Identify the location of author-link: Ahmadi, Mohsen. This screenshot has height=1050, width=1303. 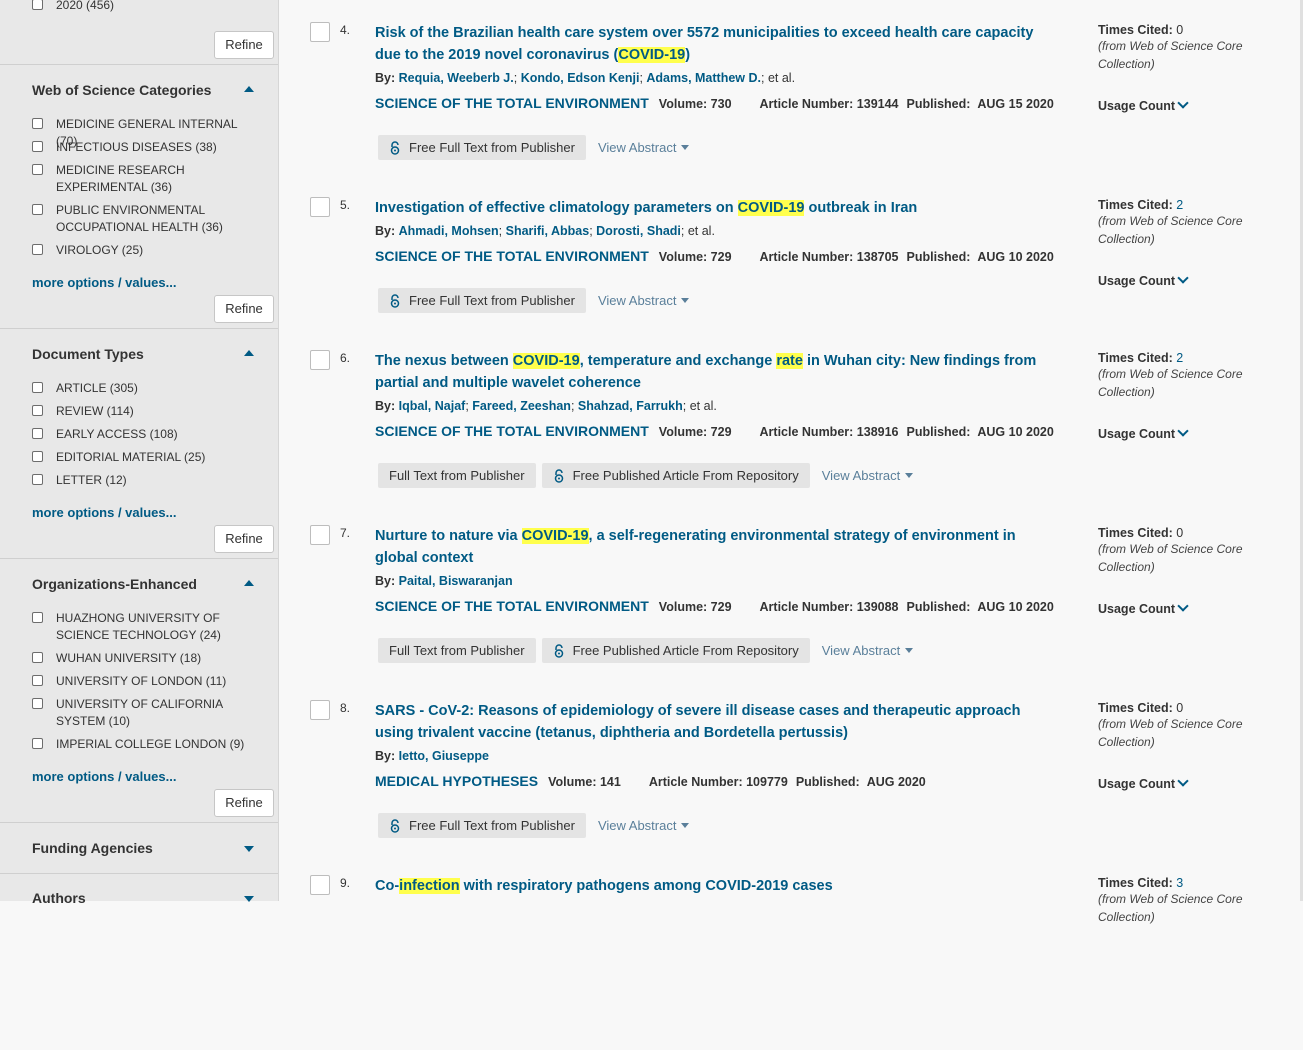
(449, 231).